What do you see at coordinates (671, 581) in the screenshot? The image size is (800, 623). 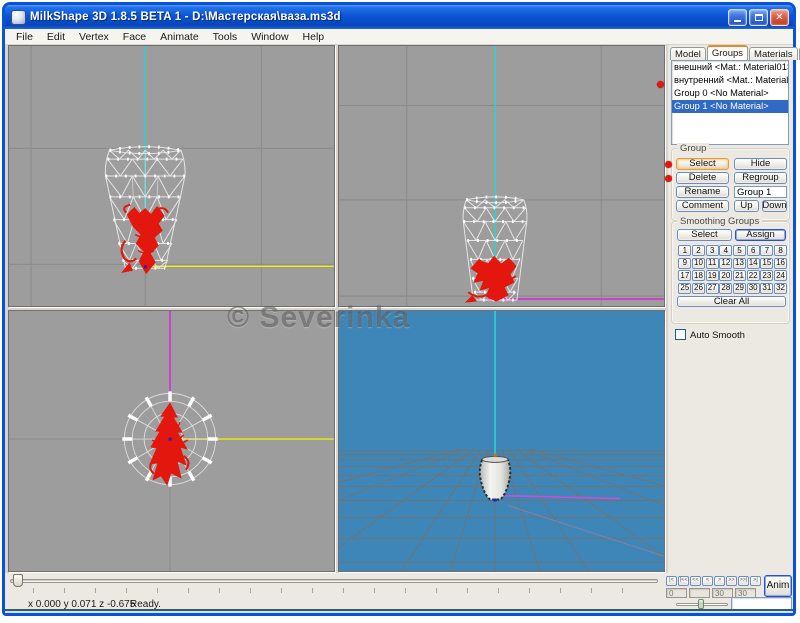 I see `transport-button: |<` at bounding box center [671, 581].